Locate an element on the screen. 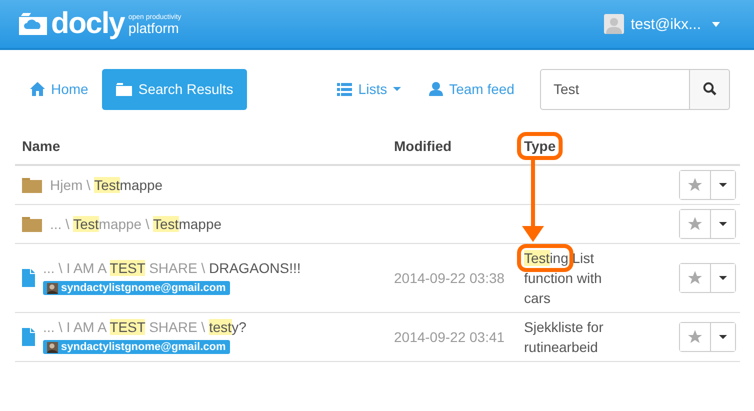 This screenshot has height=411, width=754. list-icon is located at coordinates (344, 89).